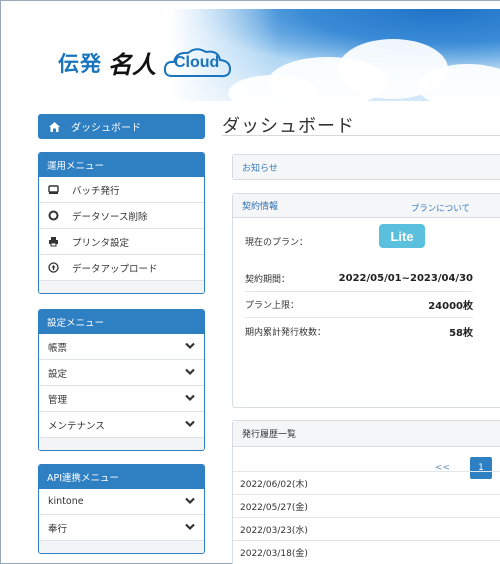 This screenshot has height=564, width=500. I want to click on printer-icon, so click(53, 241).